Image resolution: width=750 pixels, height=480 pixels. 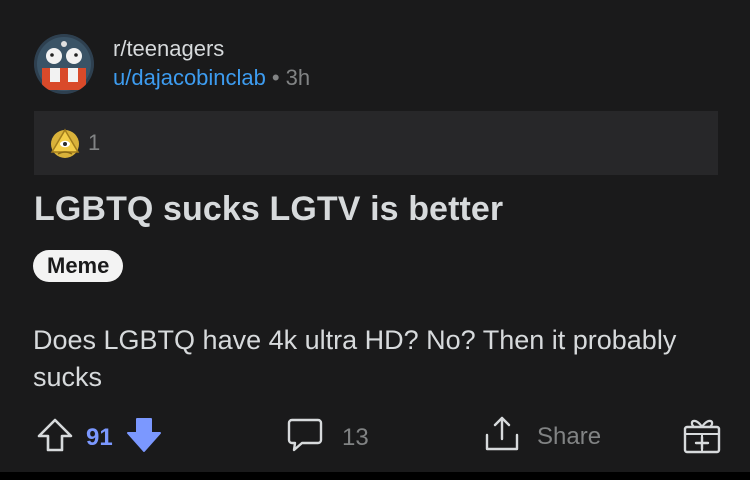 I want to click on share-icon, so click(x=502, y=436).